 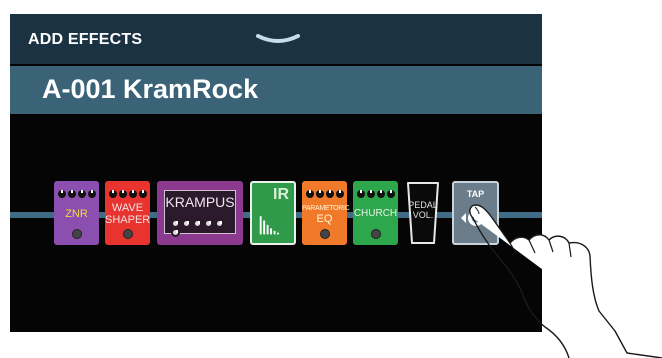 I want to click on effect-church: CHURCH, so click(x=375, y=213).